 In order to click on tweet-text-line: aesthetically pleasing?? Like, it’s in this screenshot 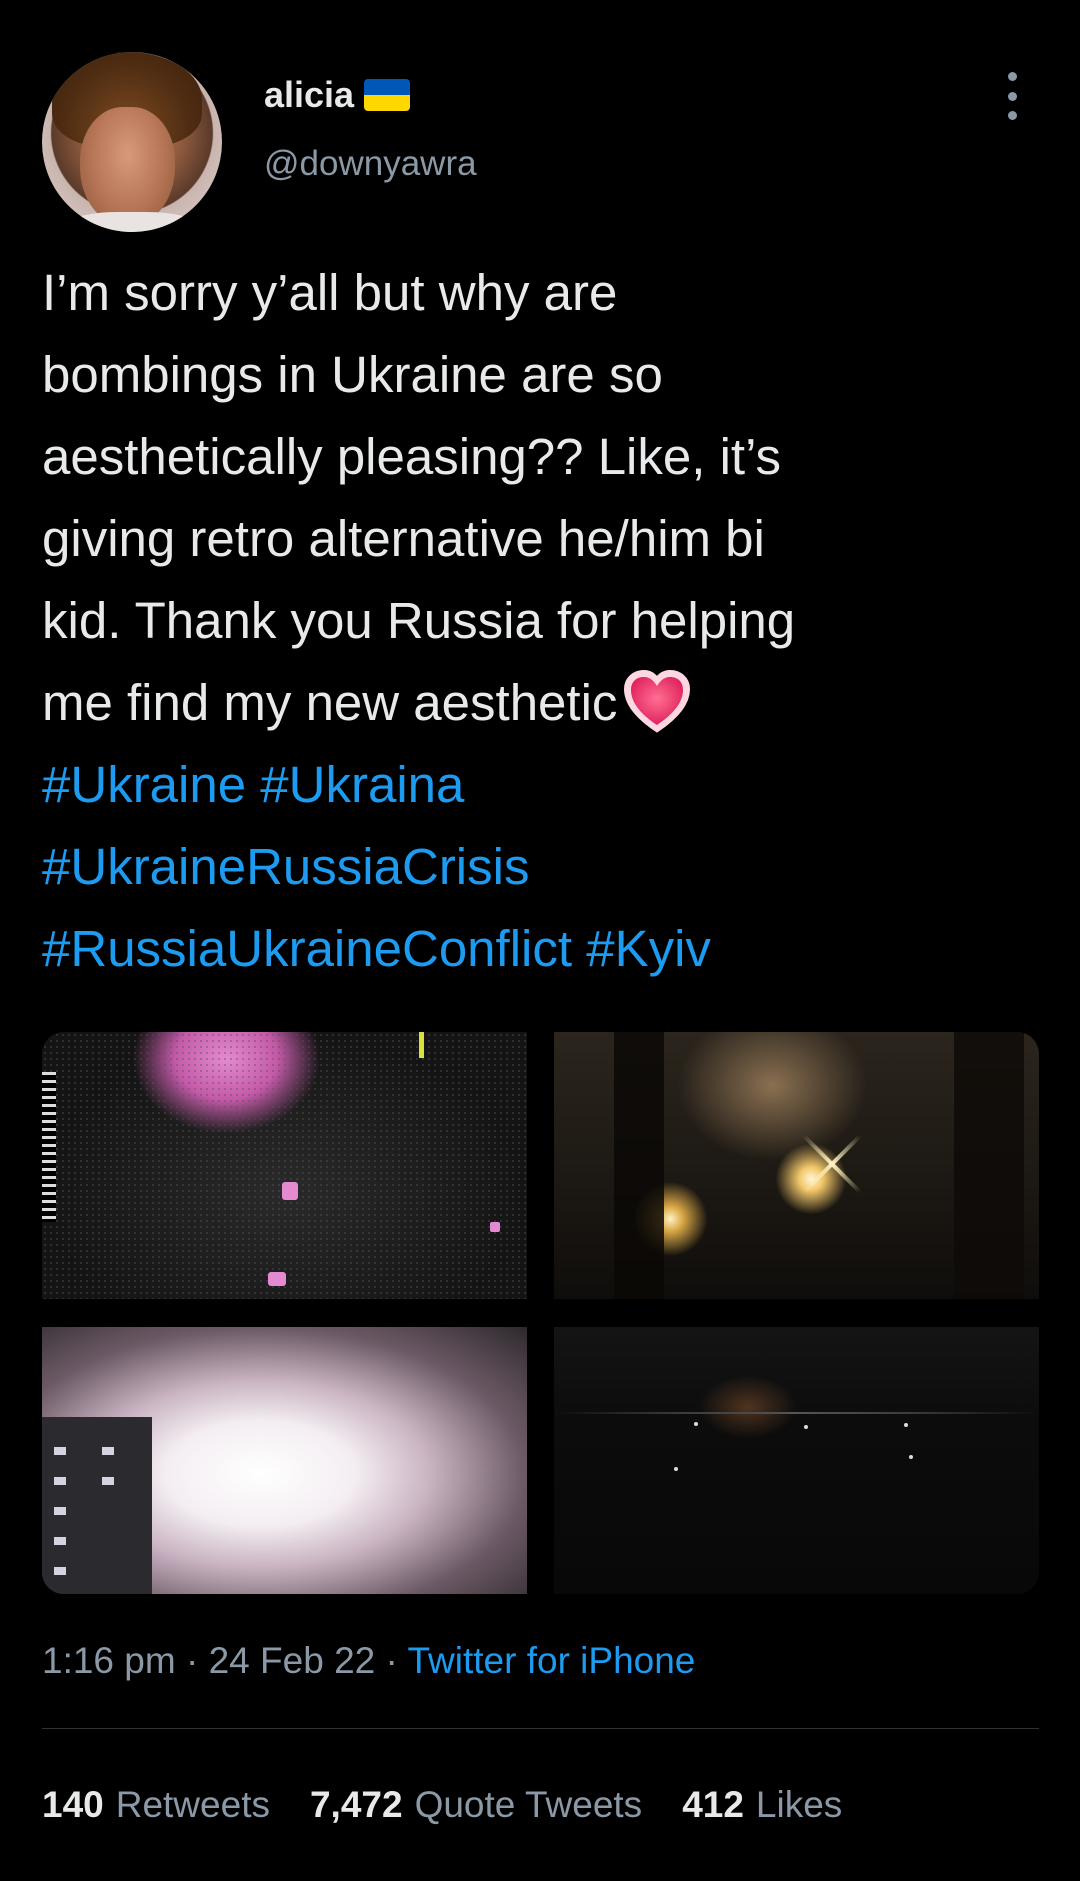, I will do `click(412, 456)`.